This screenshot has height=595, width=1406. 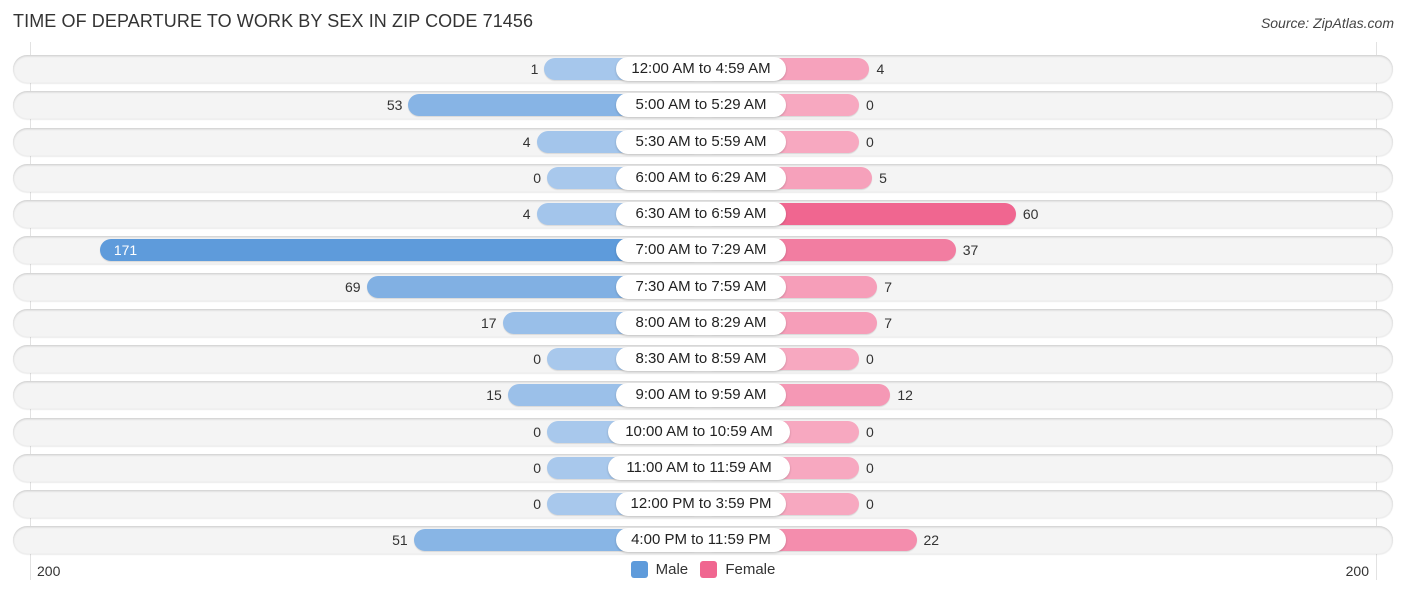 What do you see at coordinates (701, 105) in the screenshot?
I see `category-label: 5:00 AM to 5:29 AM` at bounding box center [701, 105].